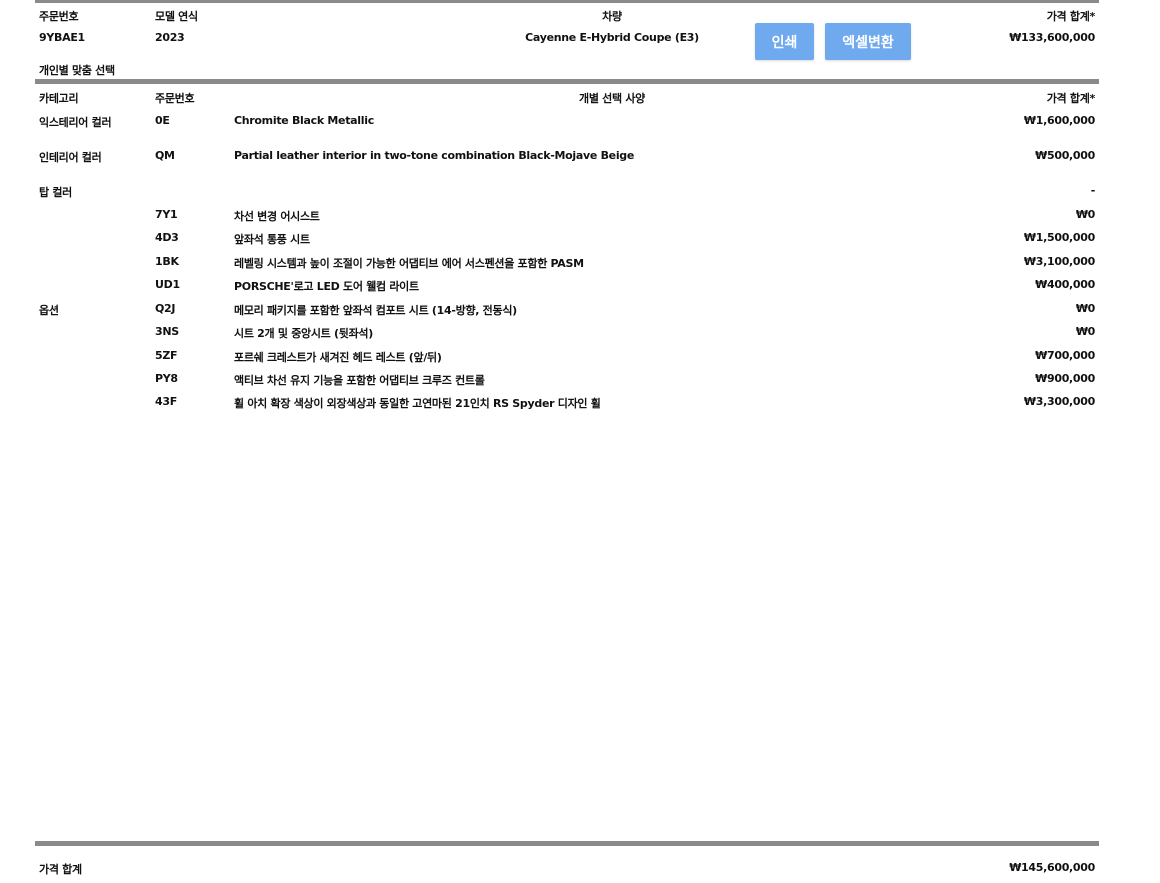 The height and width of the screenshot is (883, 1160). Describe the element at coordinates (580, 288) in the screenshot. I see `table-row: UD1 PORSCHE'로고 LED 도어 웰컴 라이트 ₩400,000` at that location.